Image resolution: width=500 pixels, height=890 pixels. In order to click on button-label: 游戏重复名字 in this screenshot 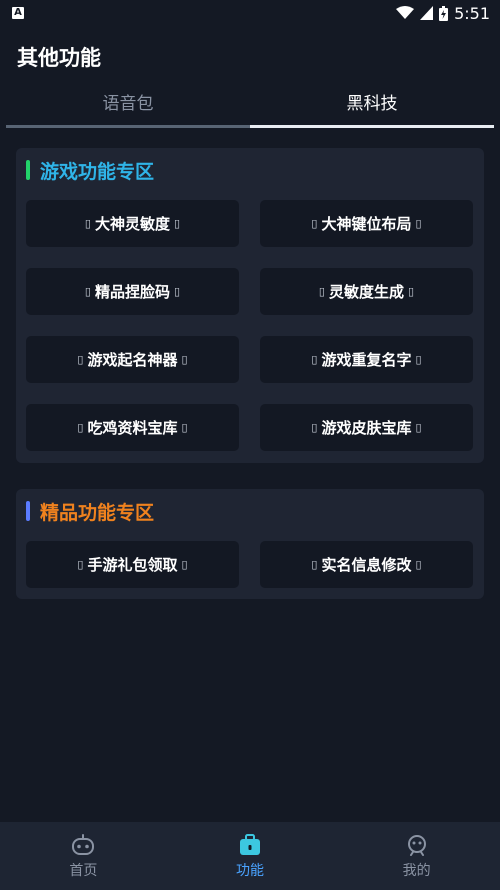, I will do `click(366, 360)`.